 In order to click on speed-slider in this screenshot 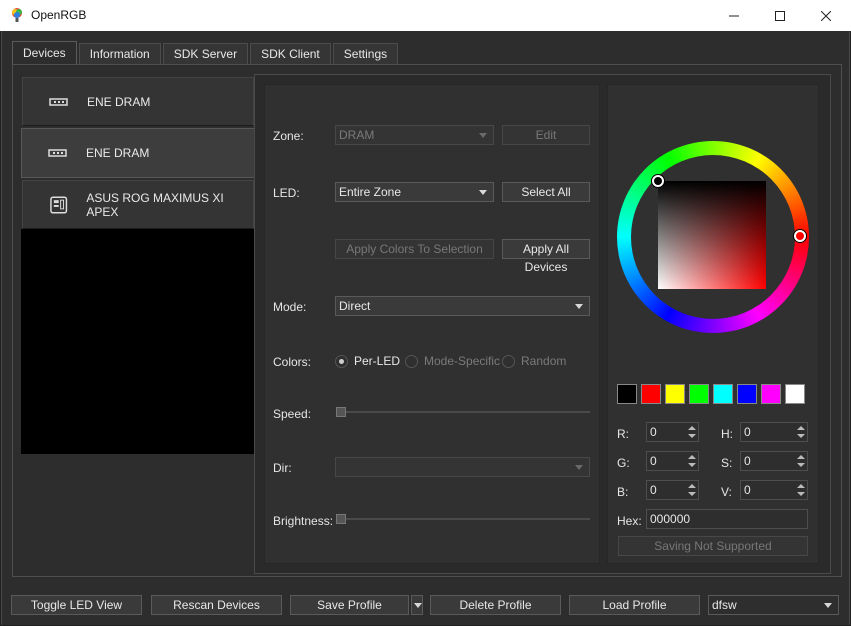, I will do `click(463, 412)`.